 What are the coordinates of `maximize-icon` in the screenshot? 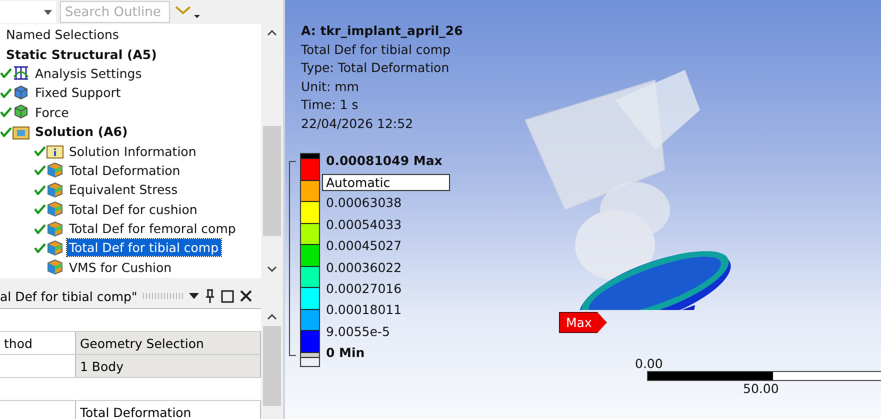 It's located at (227, 296).